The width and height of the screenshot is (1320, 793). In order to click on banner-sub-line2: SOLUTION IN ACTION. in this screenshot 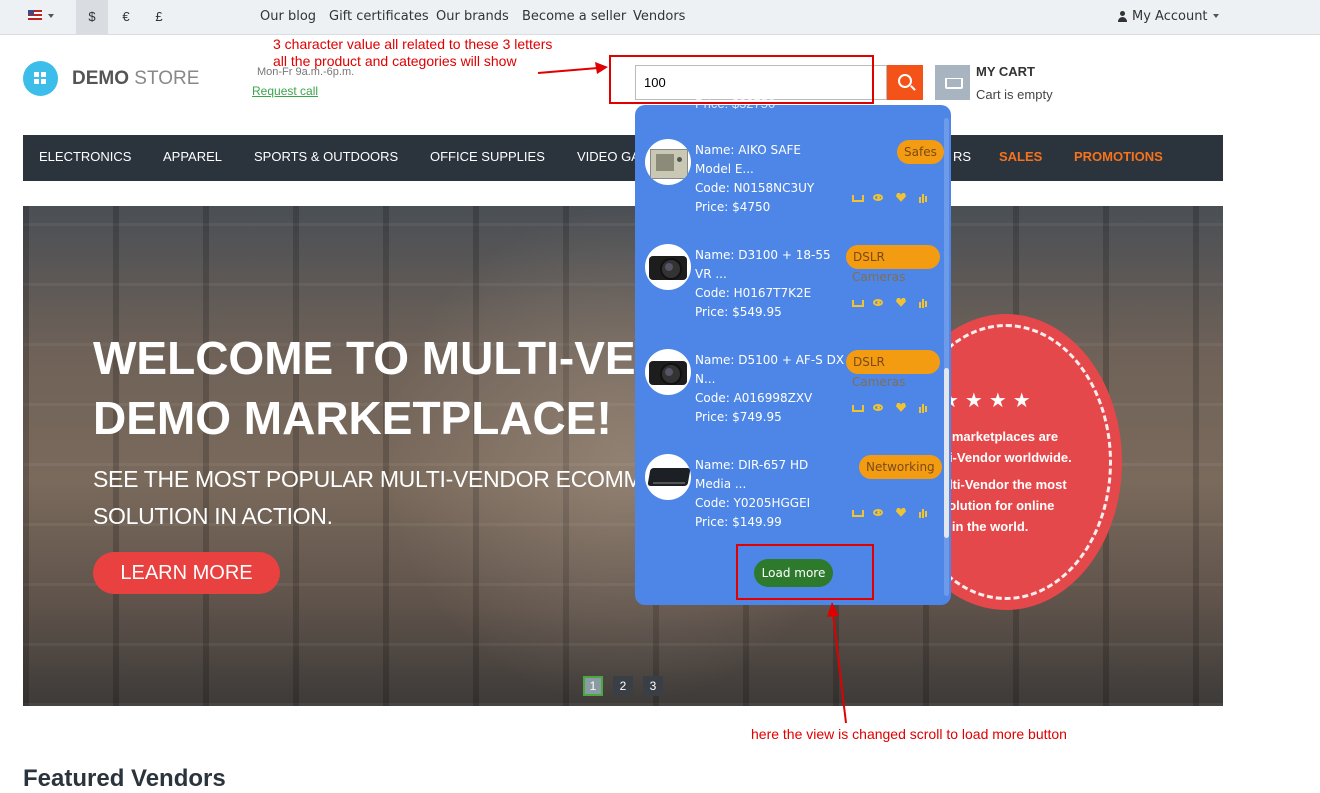, I will do `click(213, 516)`.